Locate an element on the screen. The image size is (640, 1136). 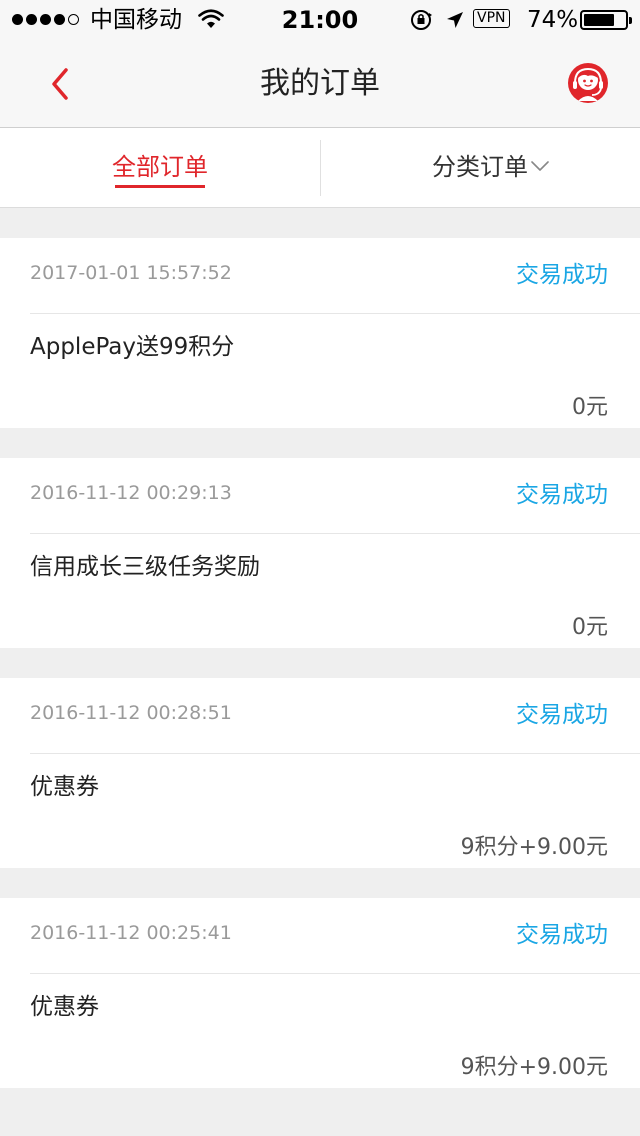
order-title: 信用成长三级任务奖励 is located at coordinates (145, 567).